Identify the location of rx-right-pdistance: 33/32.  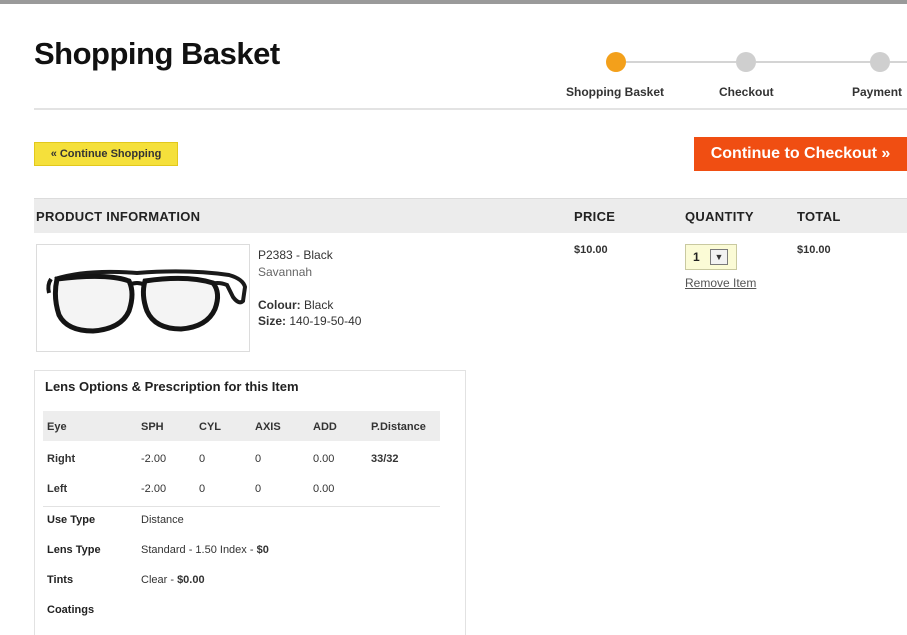
(385, 459).